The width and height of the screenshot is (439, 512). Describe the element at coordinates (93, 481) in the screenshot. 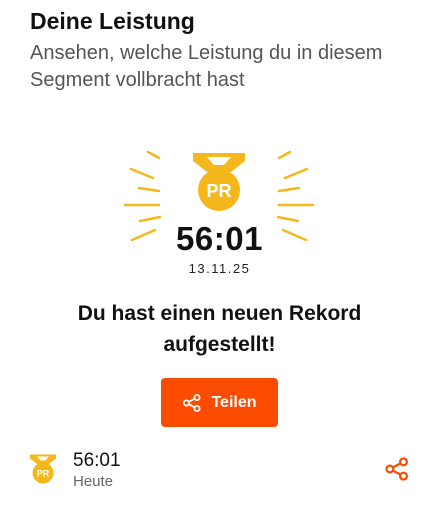

I see `effort-day: Heute` at that location.